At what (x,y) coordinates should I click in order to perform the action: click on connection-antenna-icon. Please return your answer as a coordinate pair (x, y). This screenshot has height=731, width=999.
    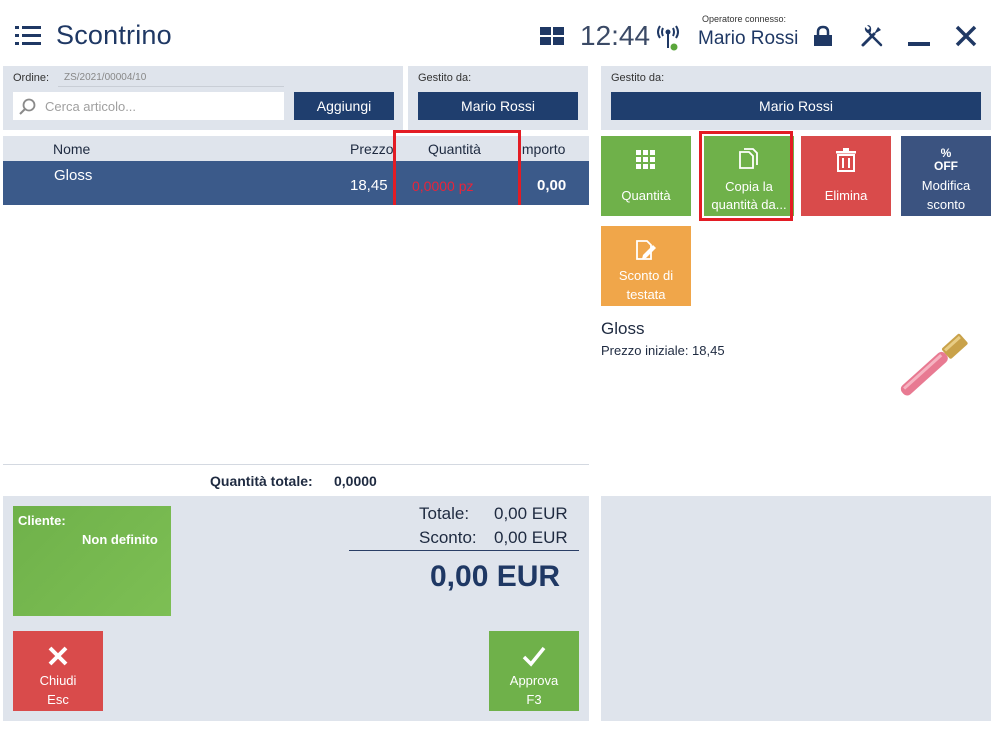
    Looking at the image, I should click on (668, 37).